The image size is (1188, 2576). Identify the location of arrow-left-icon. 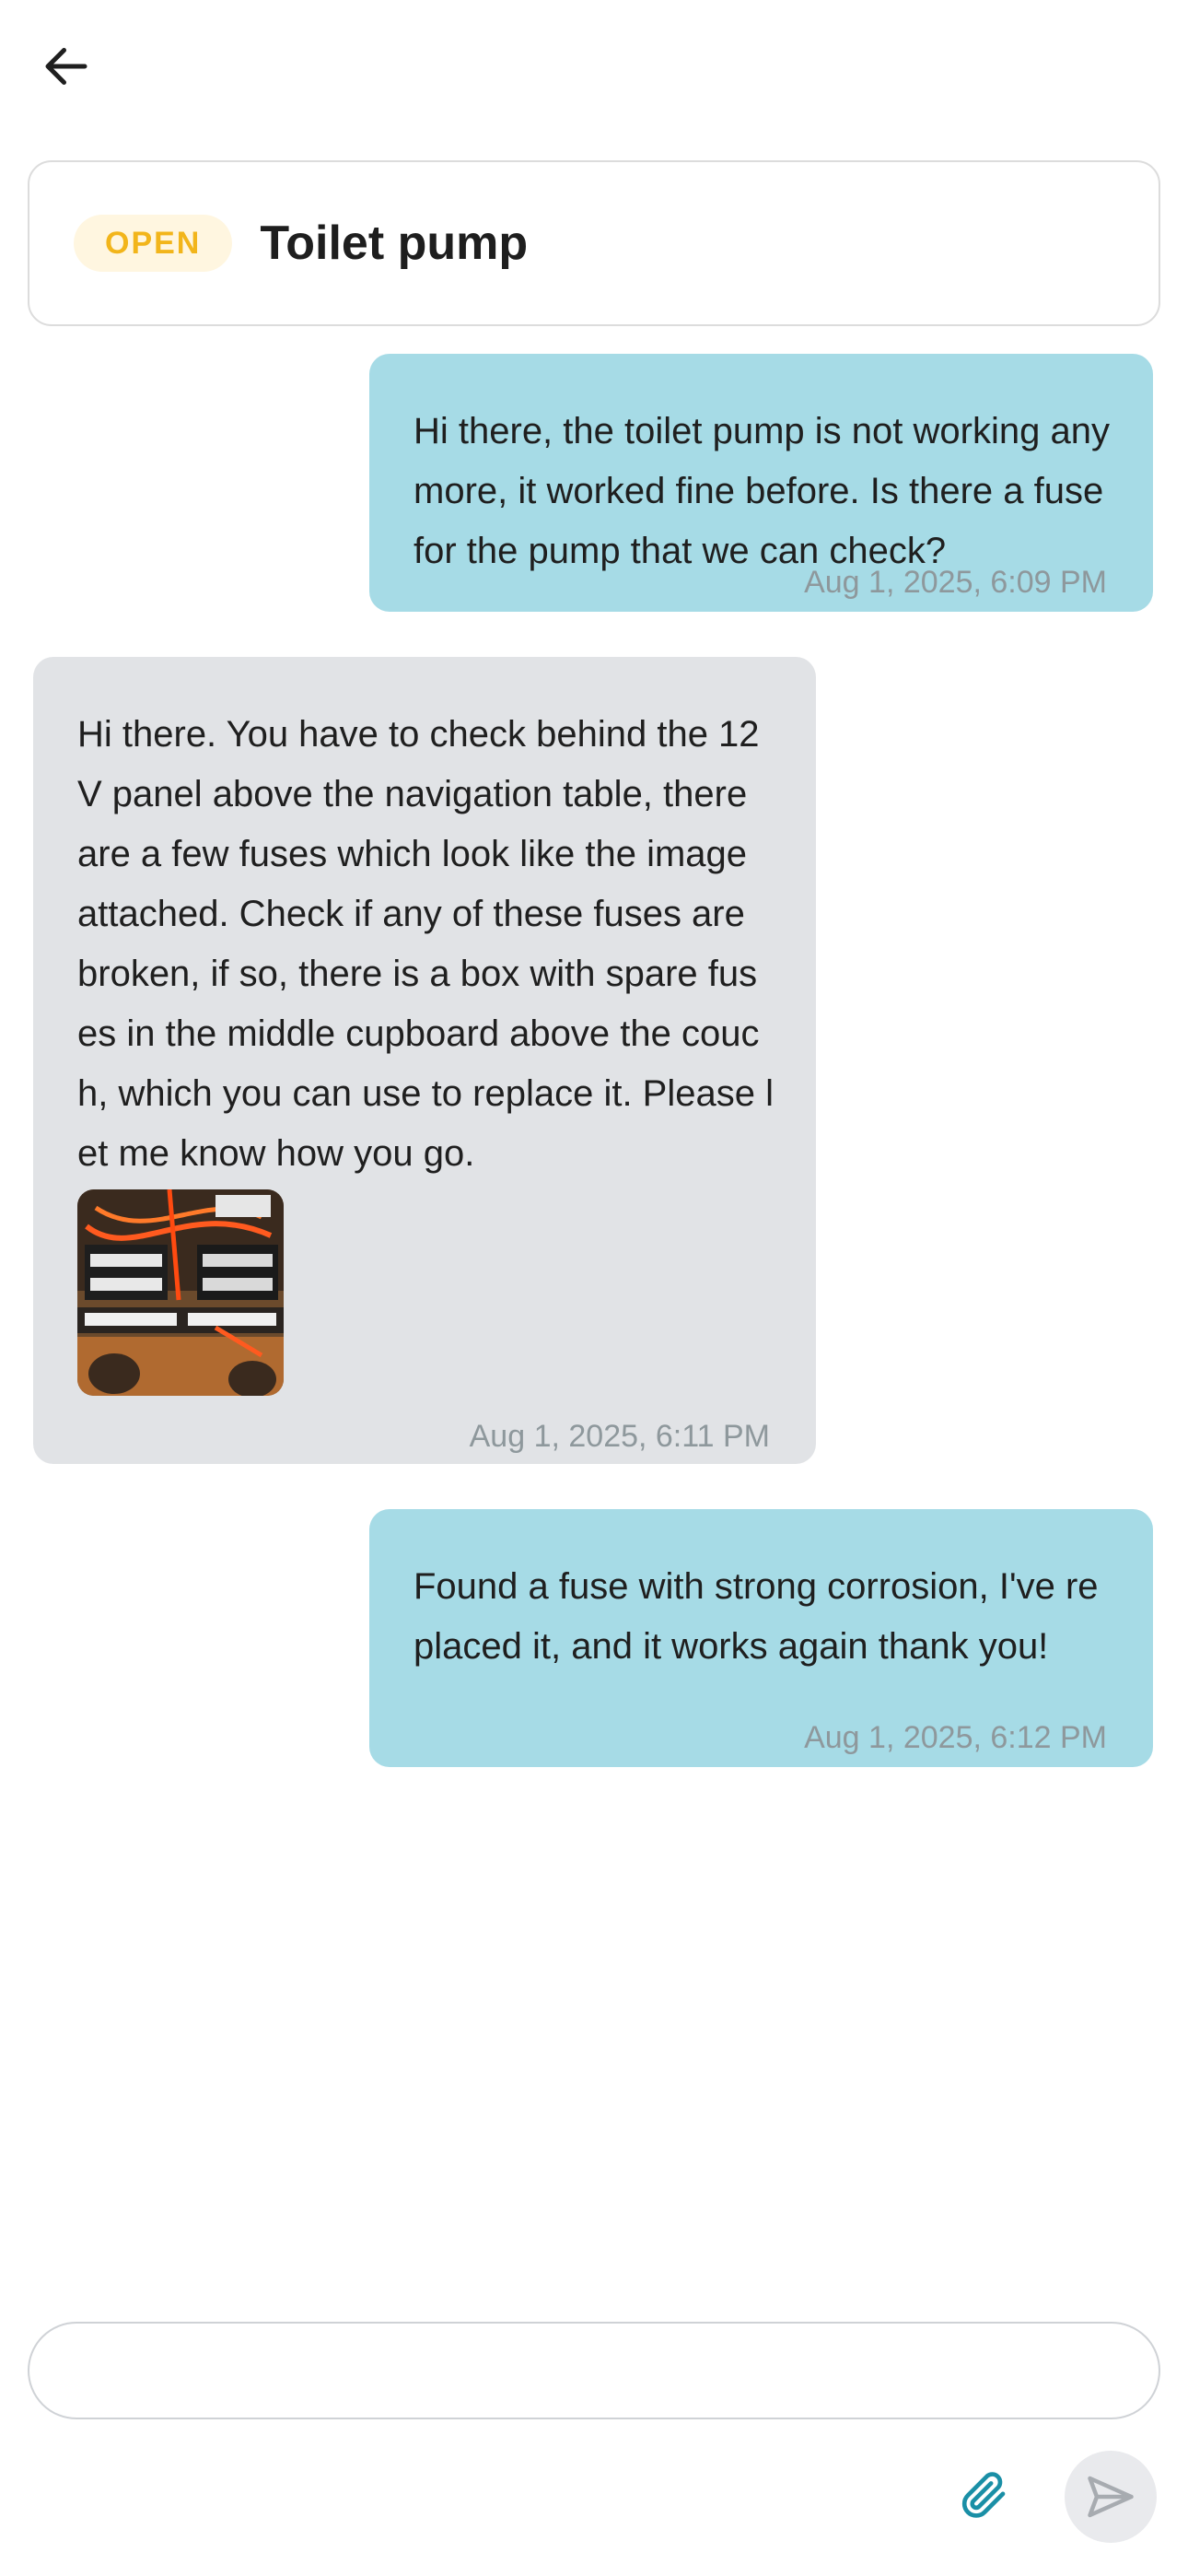
(66, 66).